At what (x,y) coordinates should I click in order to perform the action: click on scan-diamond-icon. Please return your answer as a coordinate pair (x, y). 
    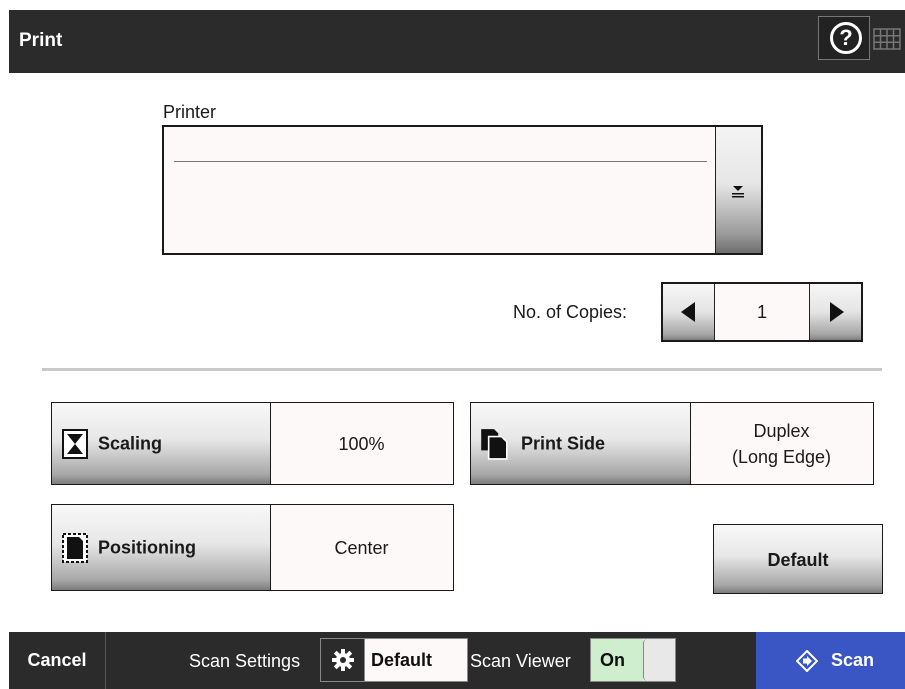
    Looking at the image, I should click on (807, 661).